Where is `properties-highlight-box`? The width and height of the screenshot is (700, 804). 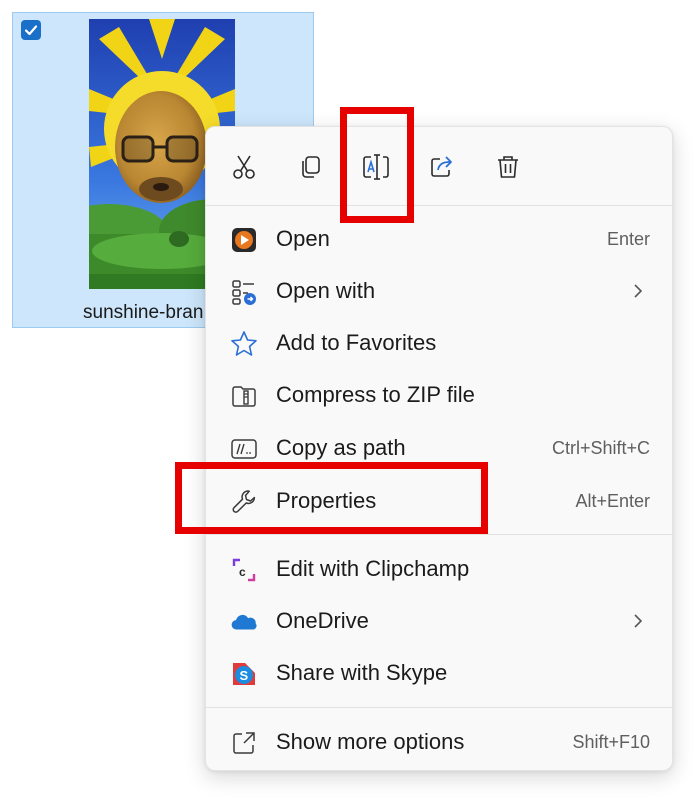 properties-highlight-box is located at coordinates (331, 498).